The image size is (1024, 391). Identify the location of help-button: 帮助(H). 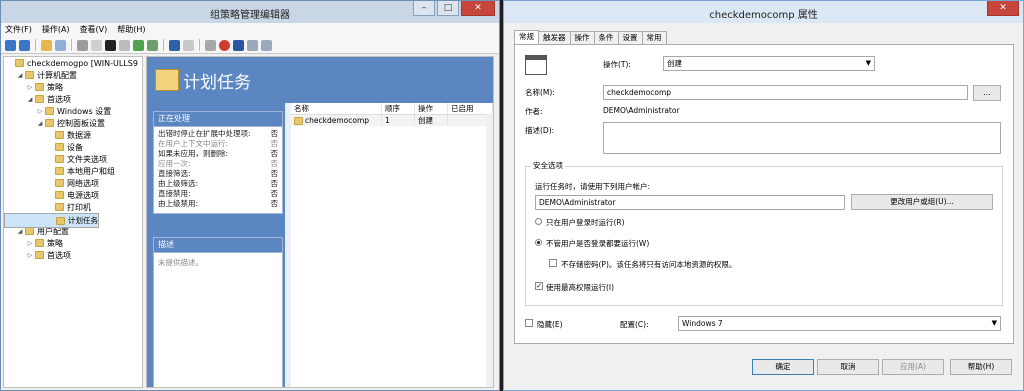
(981, 367).